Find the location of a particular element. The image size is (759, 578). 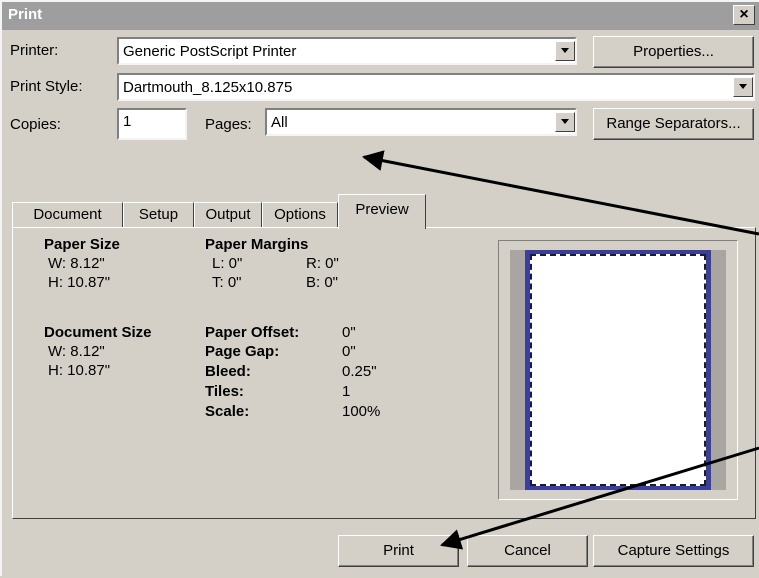

copies-input: 1 is located at coordinates (152, 124).